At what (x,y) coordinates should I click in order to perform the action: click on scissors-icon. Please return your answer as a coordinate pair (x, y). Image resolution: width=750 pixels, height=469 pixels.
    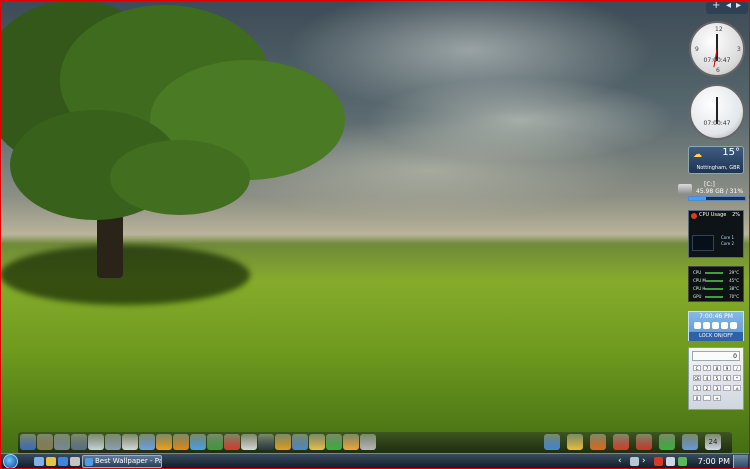
    Looking at the image, I should click on (368, 442).